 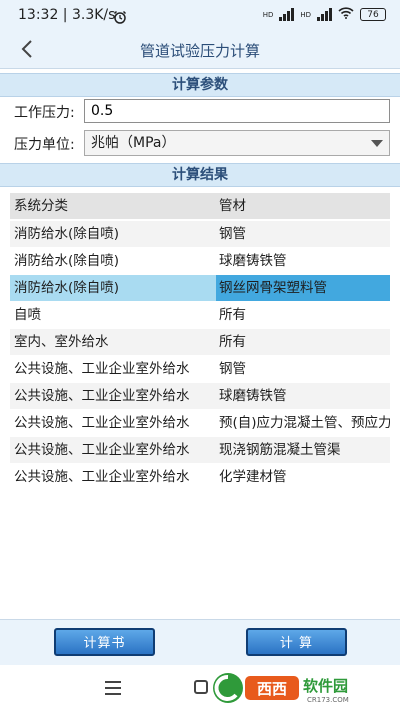 I want to click on params-section-header: 计算参数, so click(x=200, y=85).